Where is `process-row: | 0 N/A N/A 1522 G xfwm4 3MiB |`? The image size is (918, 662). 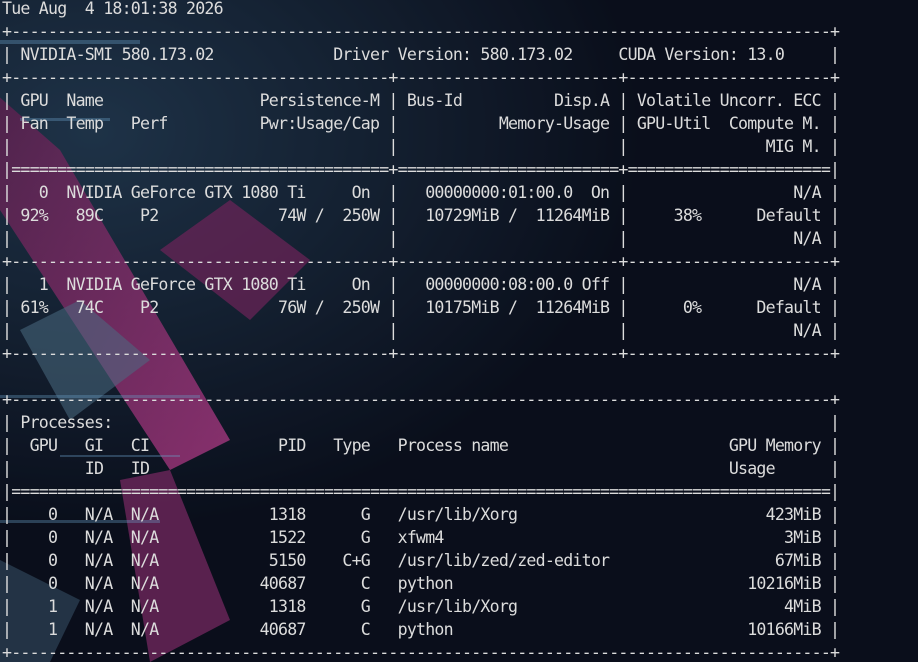 process-row: | 0 N/A N/A 1522 G xfwm4 3MiB | is located at coordinates (421, 537).